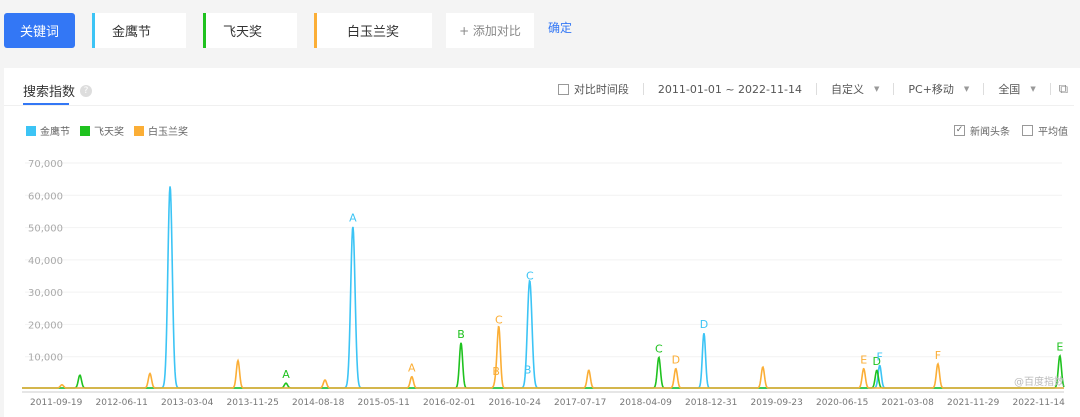 This screenshot has width=1080, height=417. What do you see at coordinates (842, 403) in the screenshot?
I see `x-tick-label: 2020-06-15` at bounding box center [842, 403].